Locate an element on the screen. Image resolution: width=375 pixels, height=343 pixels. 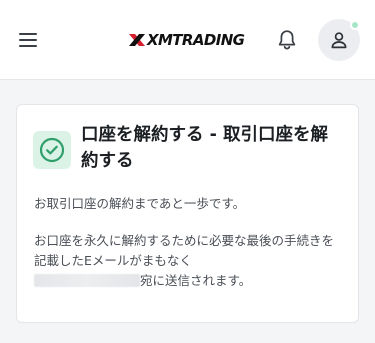
card-title: 口座を解約する - 取引口座を解約する is located at coordinates (204, 148).